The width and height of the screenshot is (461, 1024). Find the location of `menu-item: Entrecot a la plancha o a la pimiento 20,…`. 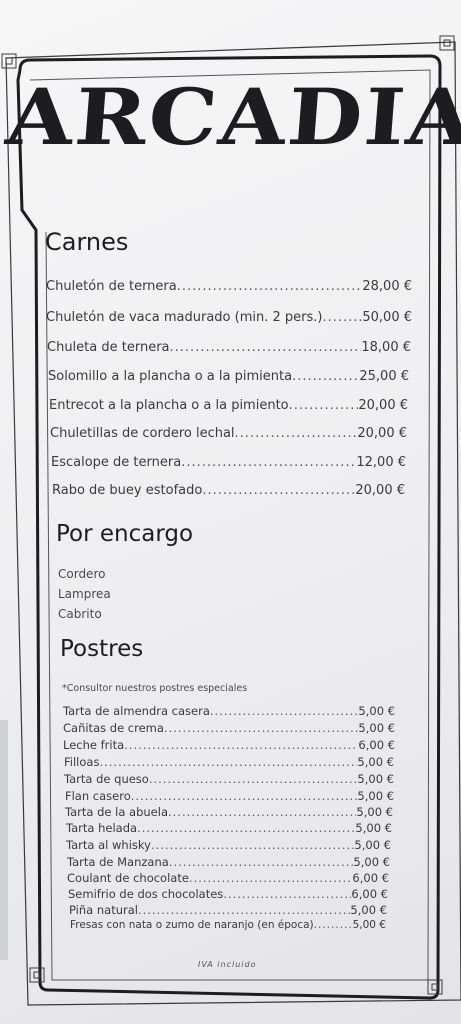

menu-item: Entrecot a la plancha o a la pimiento 20,… is located at coordinates (228, 405).